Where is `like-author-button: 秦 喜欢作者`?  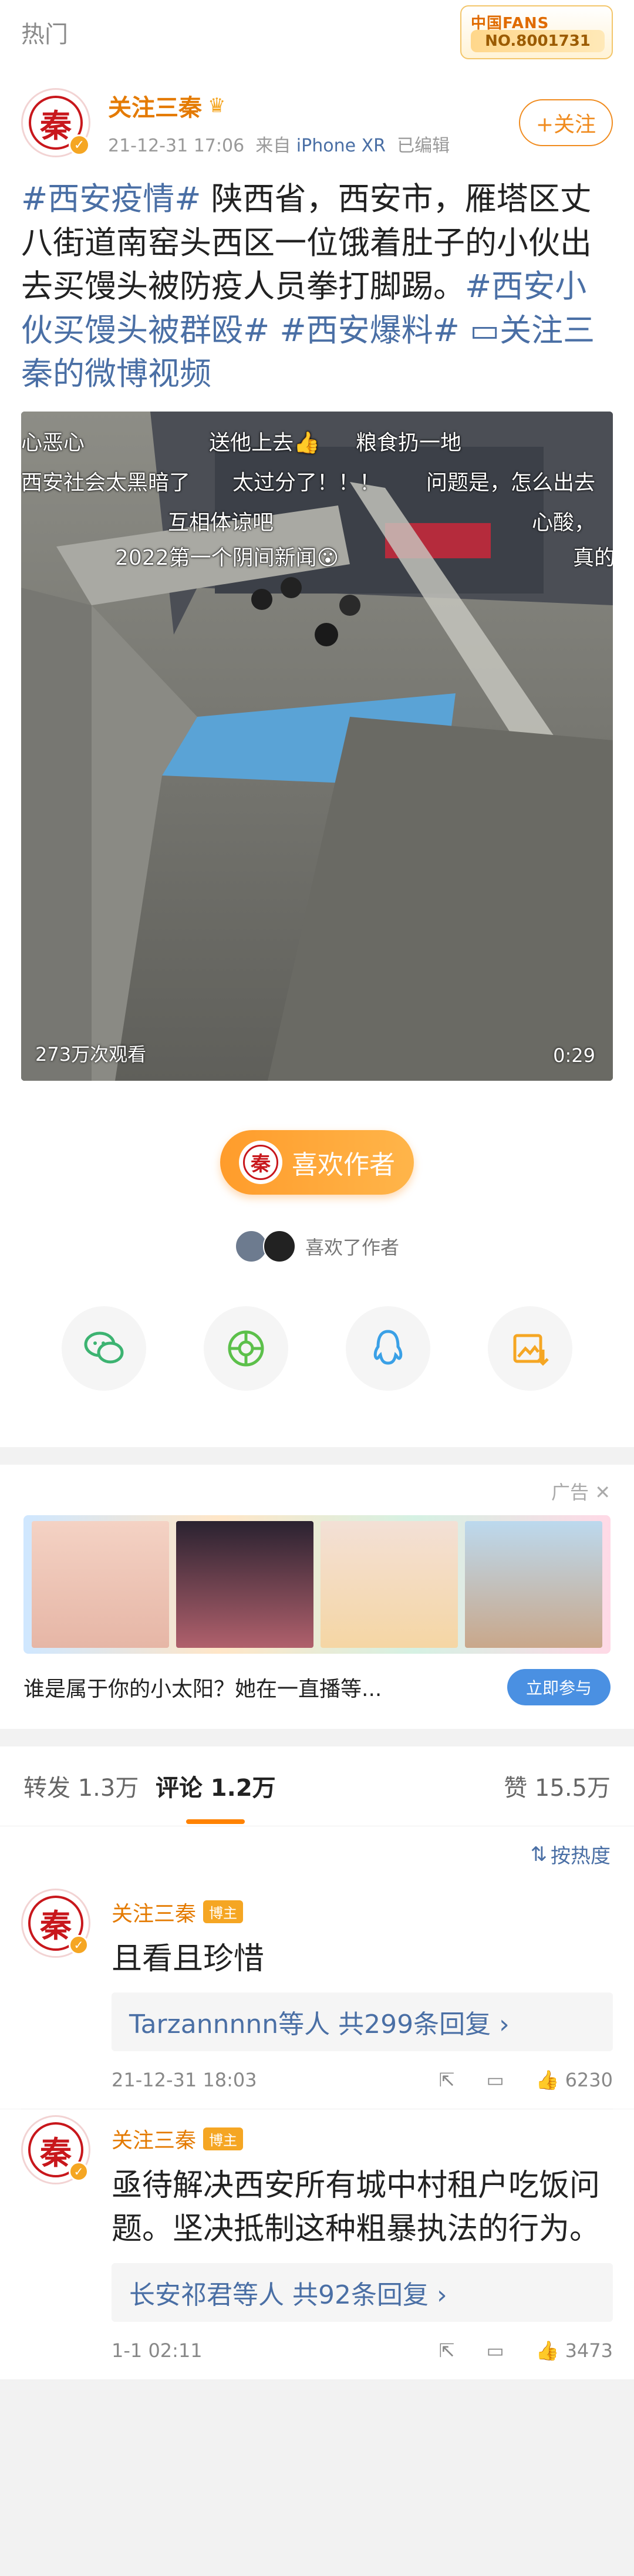 like-author-button: 秦 喜欢作者 is located at coordinates (317, 1162).